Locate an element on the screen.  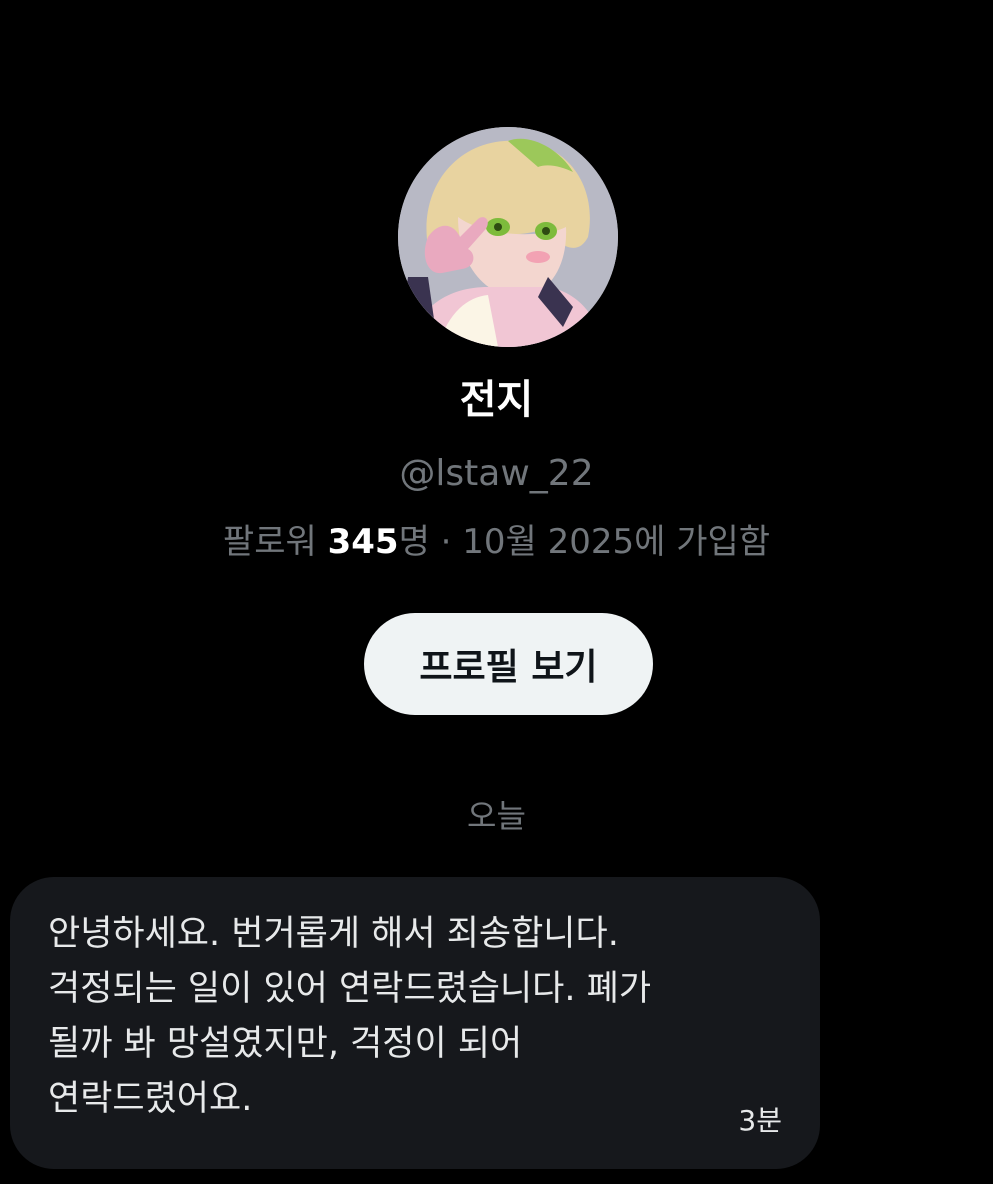
profile-meta: 팔로워 345명 · 10월 2025에 가입함 is located at coordinates (496, 542).